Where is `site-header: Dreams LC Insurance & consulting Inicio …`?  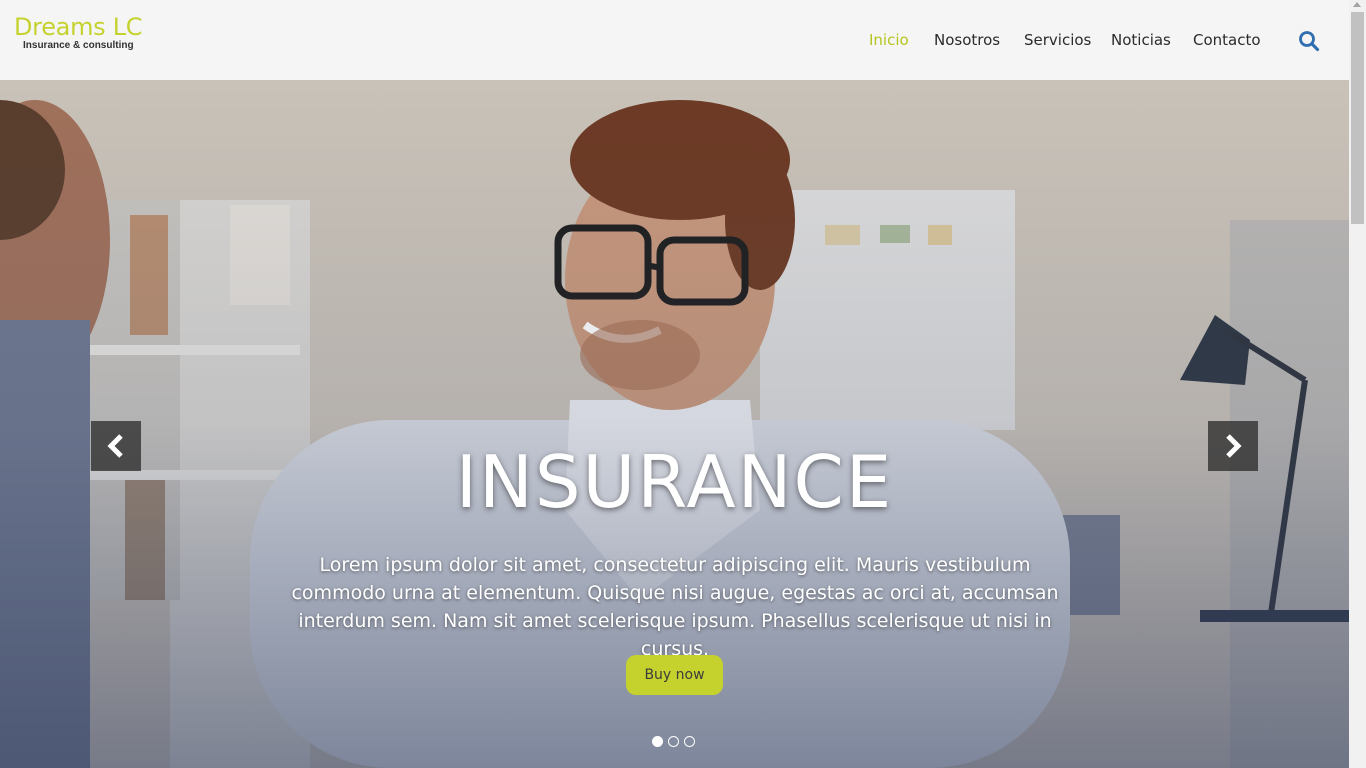
site-header: Dreams LC Insurance & consulting Inicio … is located at coordinates (674, 40).